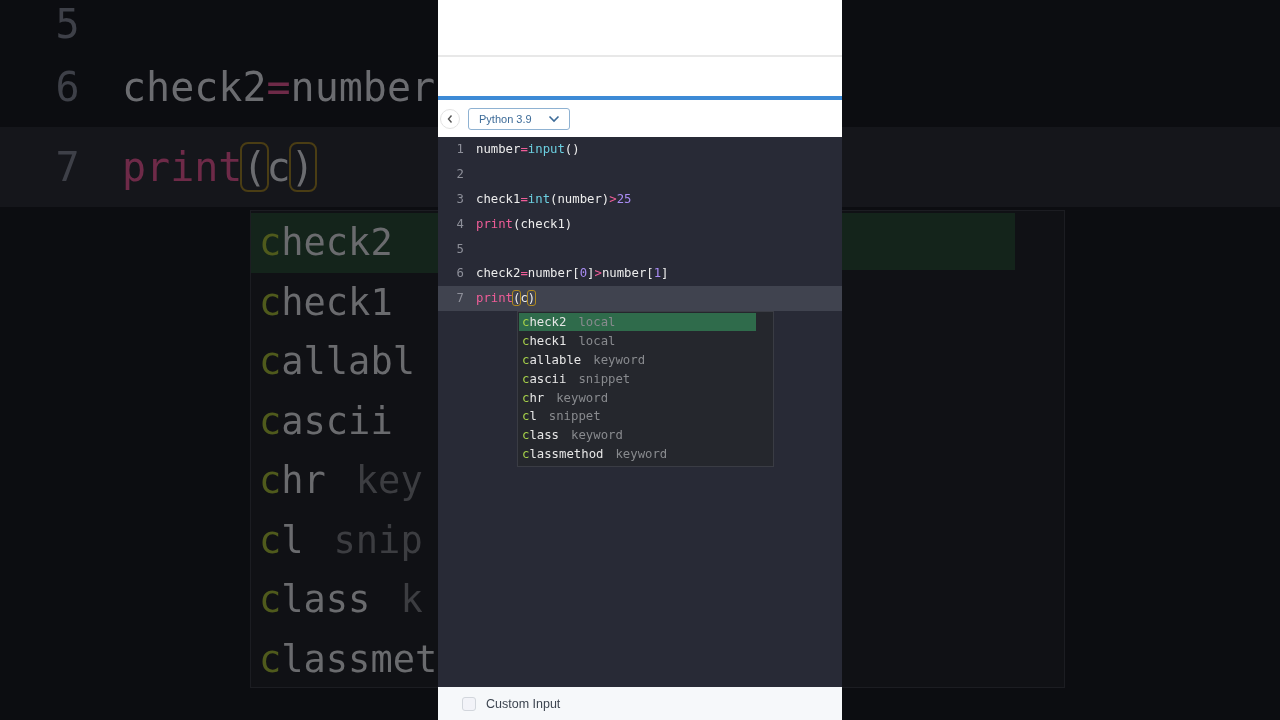 This screenshot has height=720, width=1280. I want to click on suggestion-item: callable keyword, so click(637, 360).